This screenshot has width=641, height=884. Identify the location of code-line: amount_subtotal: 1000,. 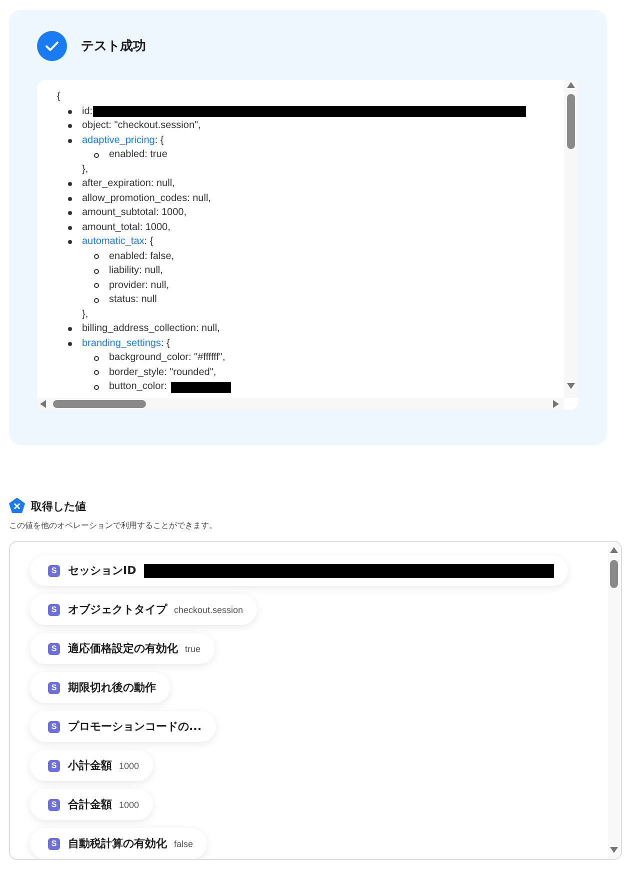
(134, 213).